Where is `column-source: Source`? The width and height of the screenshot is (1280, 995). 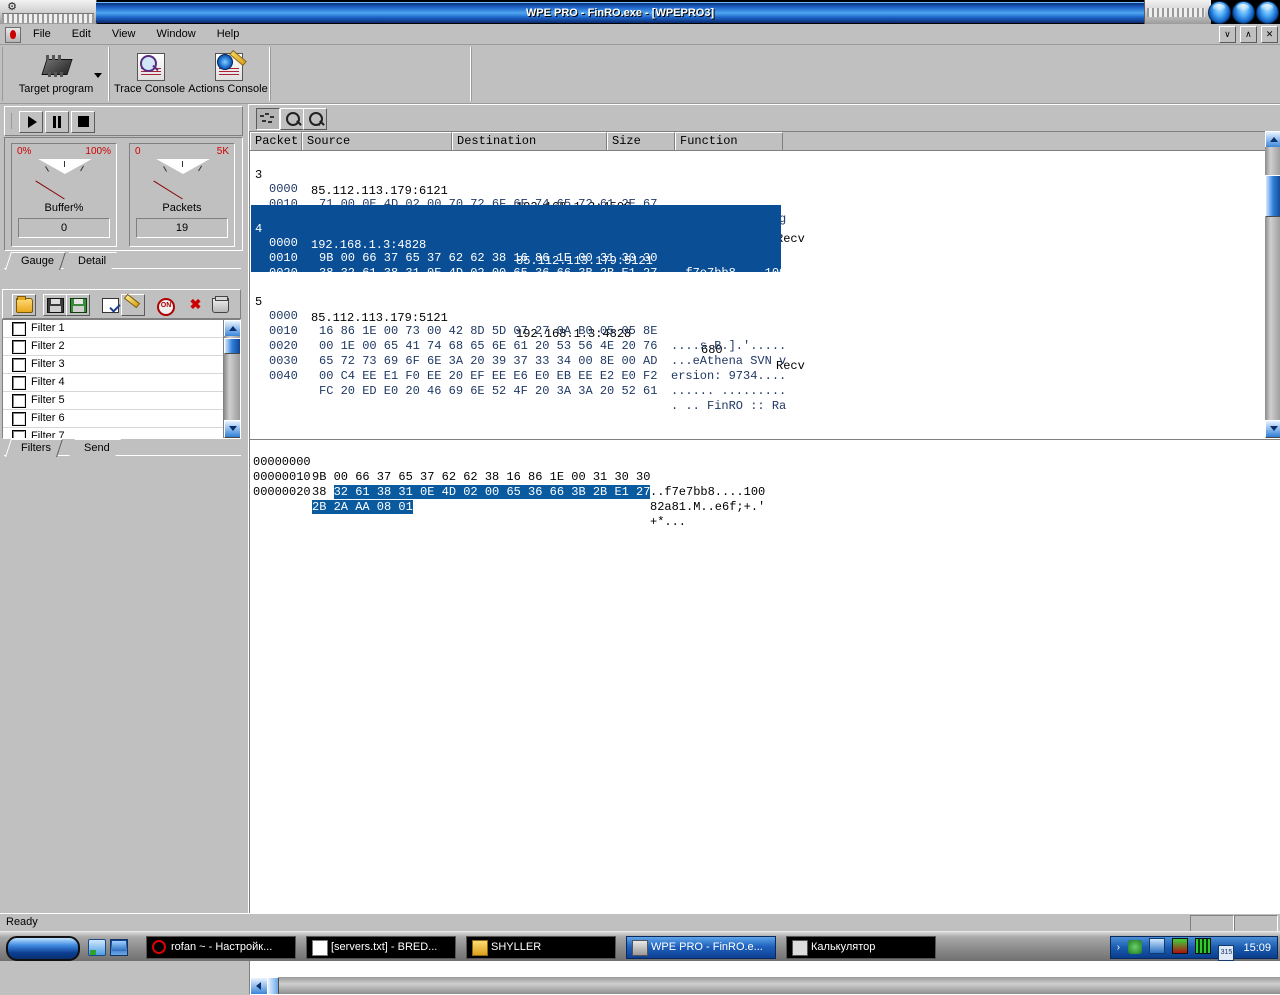
column-source: Source is located at coordinates (377, 141).